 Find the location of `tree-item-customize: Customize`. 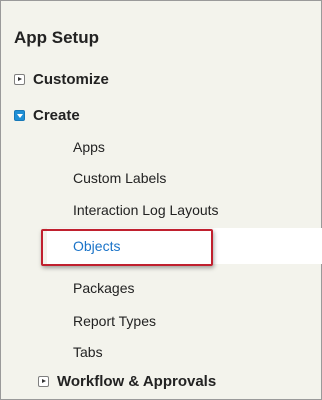

tree-item-customize: Customize is located at coordinates (61, 79).